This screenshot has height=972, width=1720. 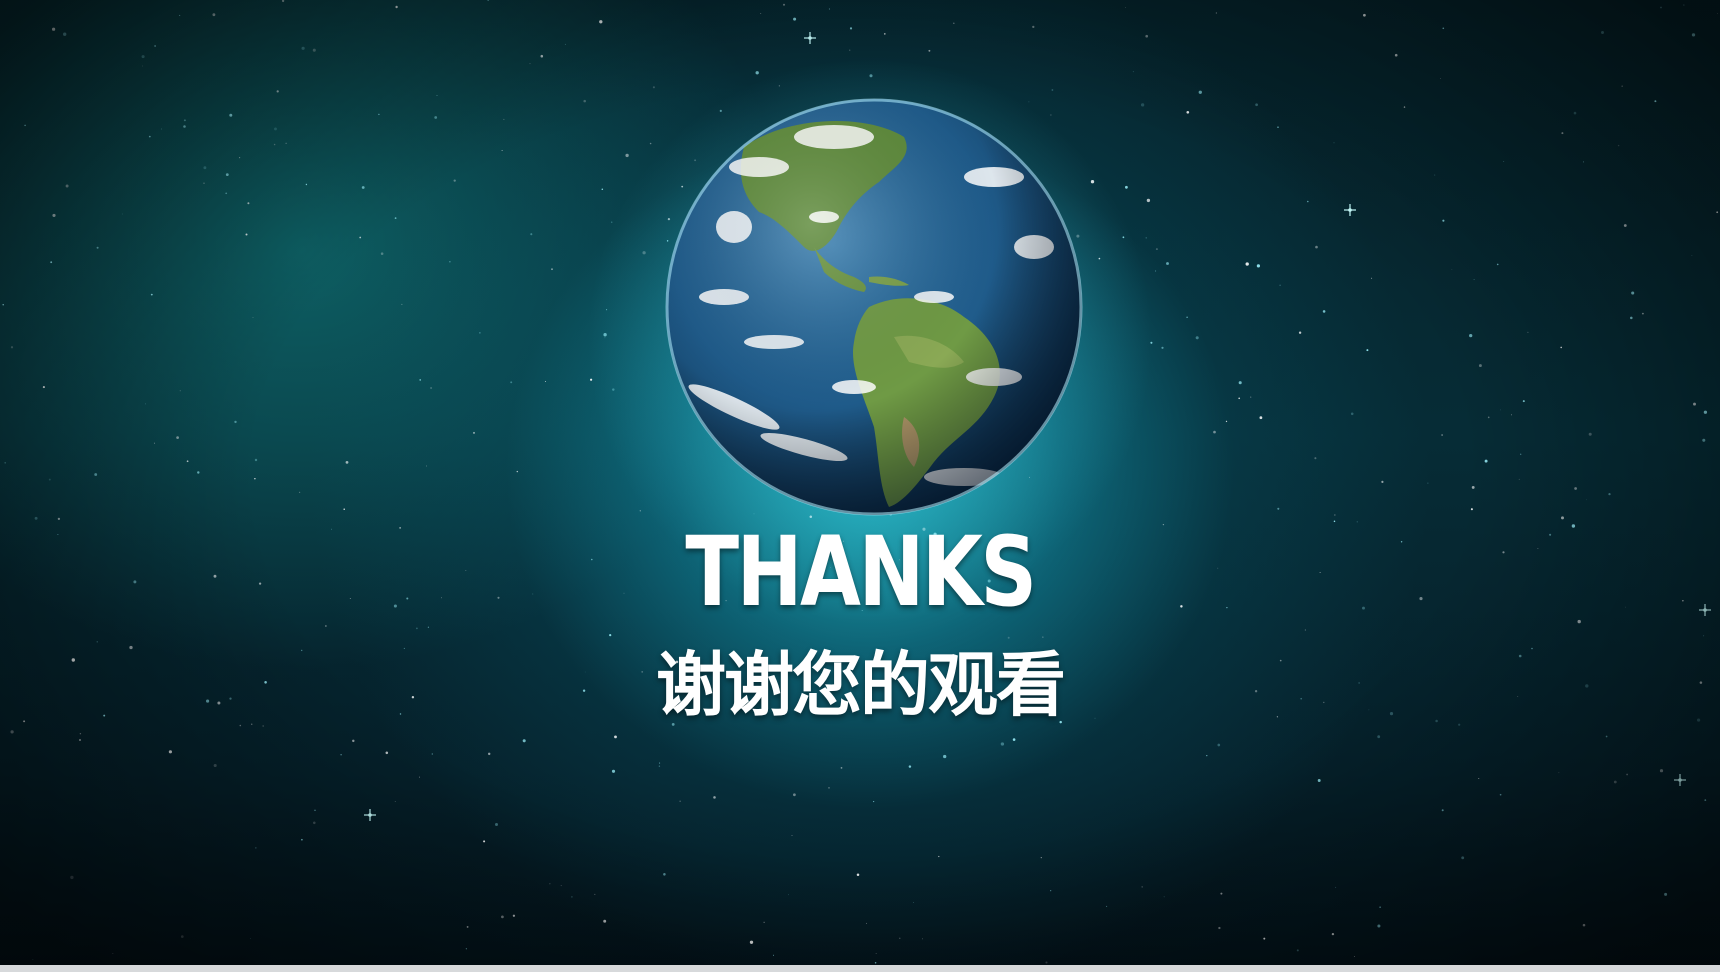 What do you see at coordinates (861, 685) in the screenshot?
I see `thanks-subtitle: 谢谢您的观看` at bounding box center [861, 685].